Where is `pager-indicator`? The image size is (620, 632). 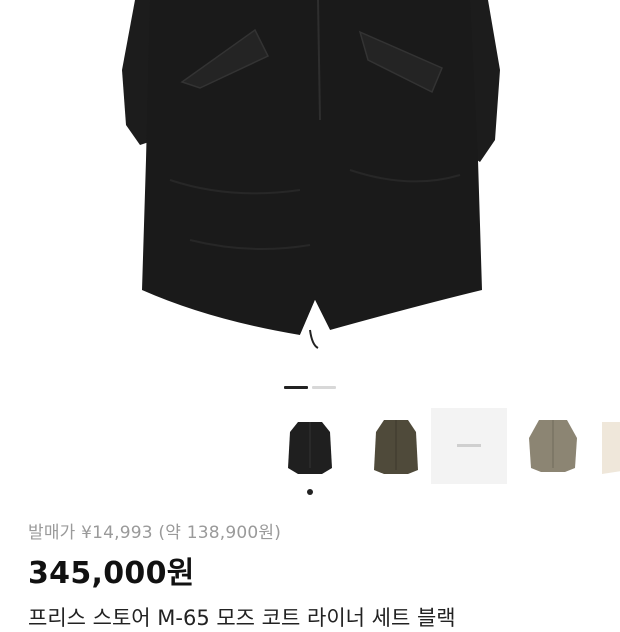
pager-indicator is located at coordinates (324, 387).